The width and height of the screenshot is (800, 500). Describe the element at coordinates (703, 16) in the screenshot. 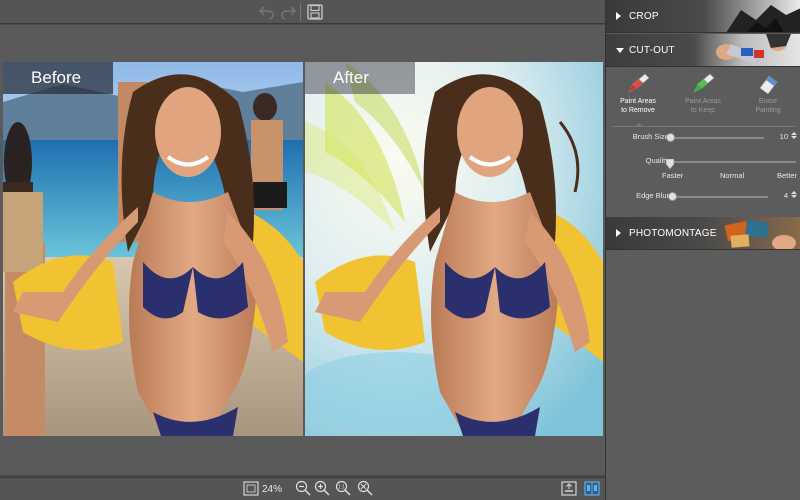

I see `crop-section-header: CROP` at that location.